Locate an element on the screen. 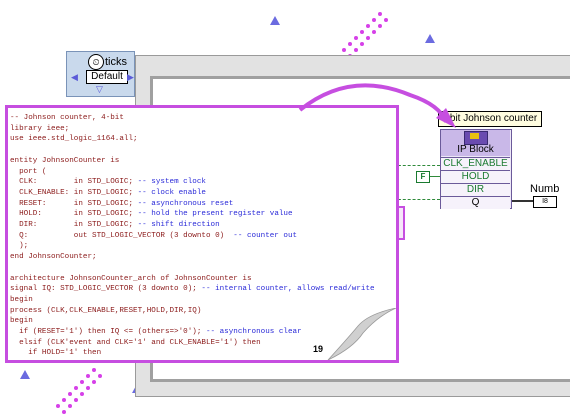 This screenshot has width=570, height=420. annotation-arrow is located at coordinates (377, 105).